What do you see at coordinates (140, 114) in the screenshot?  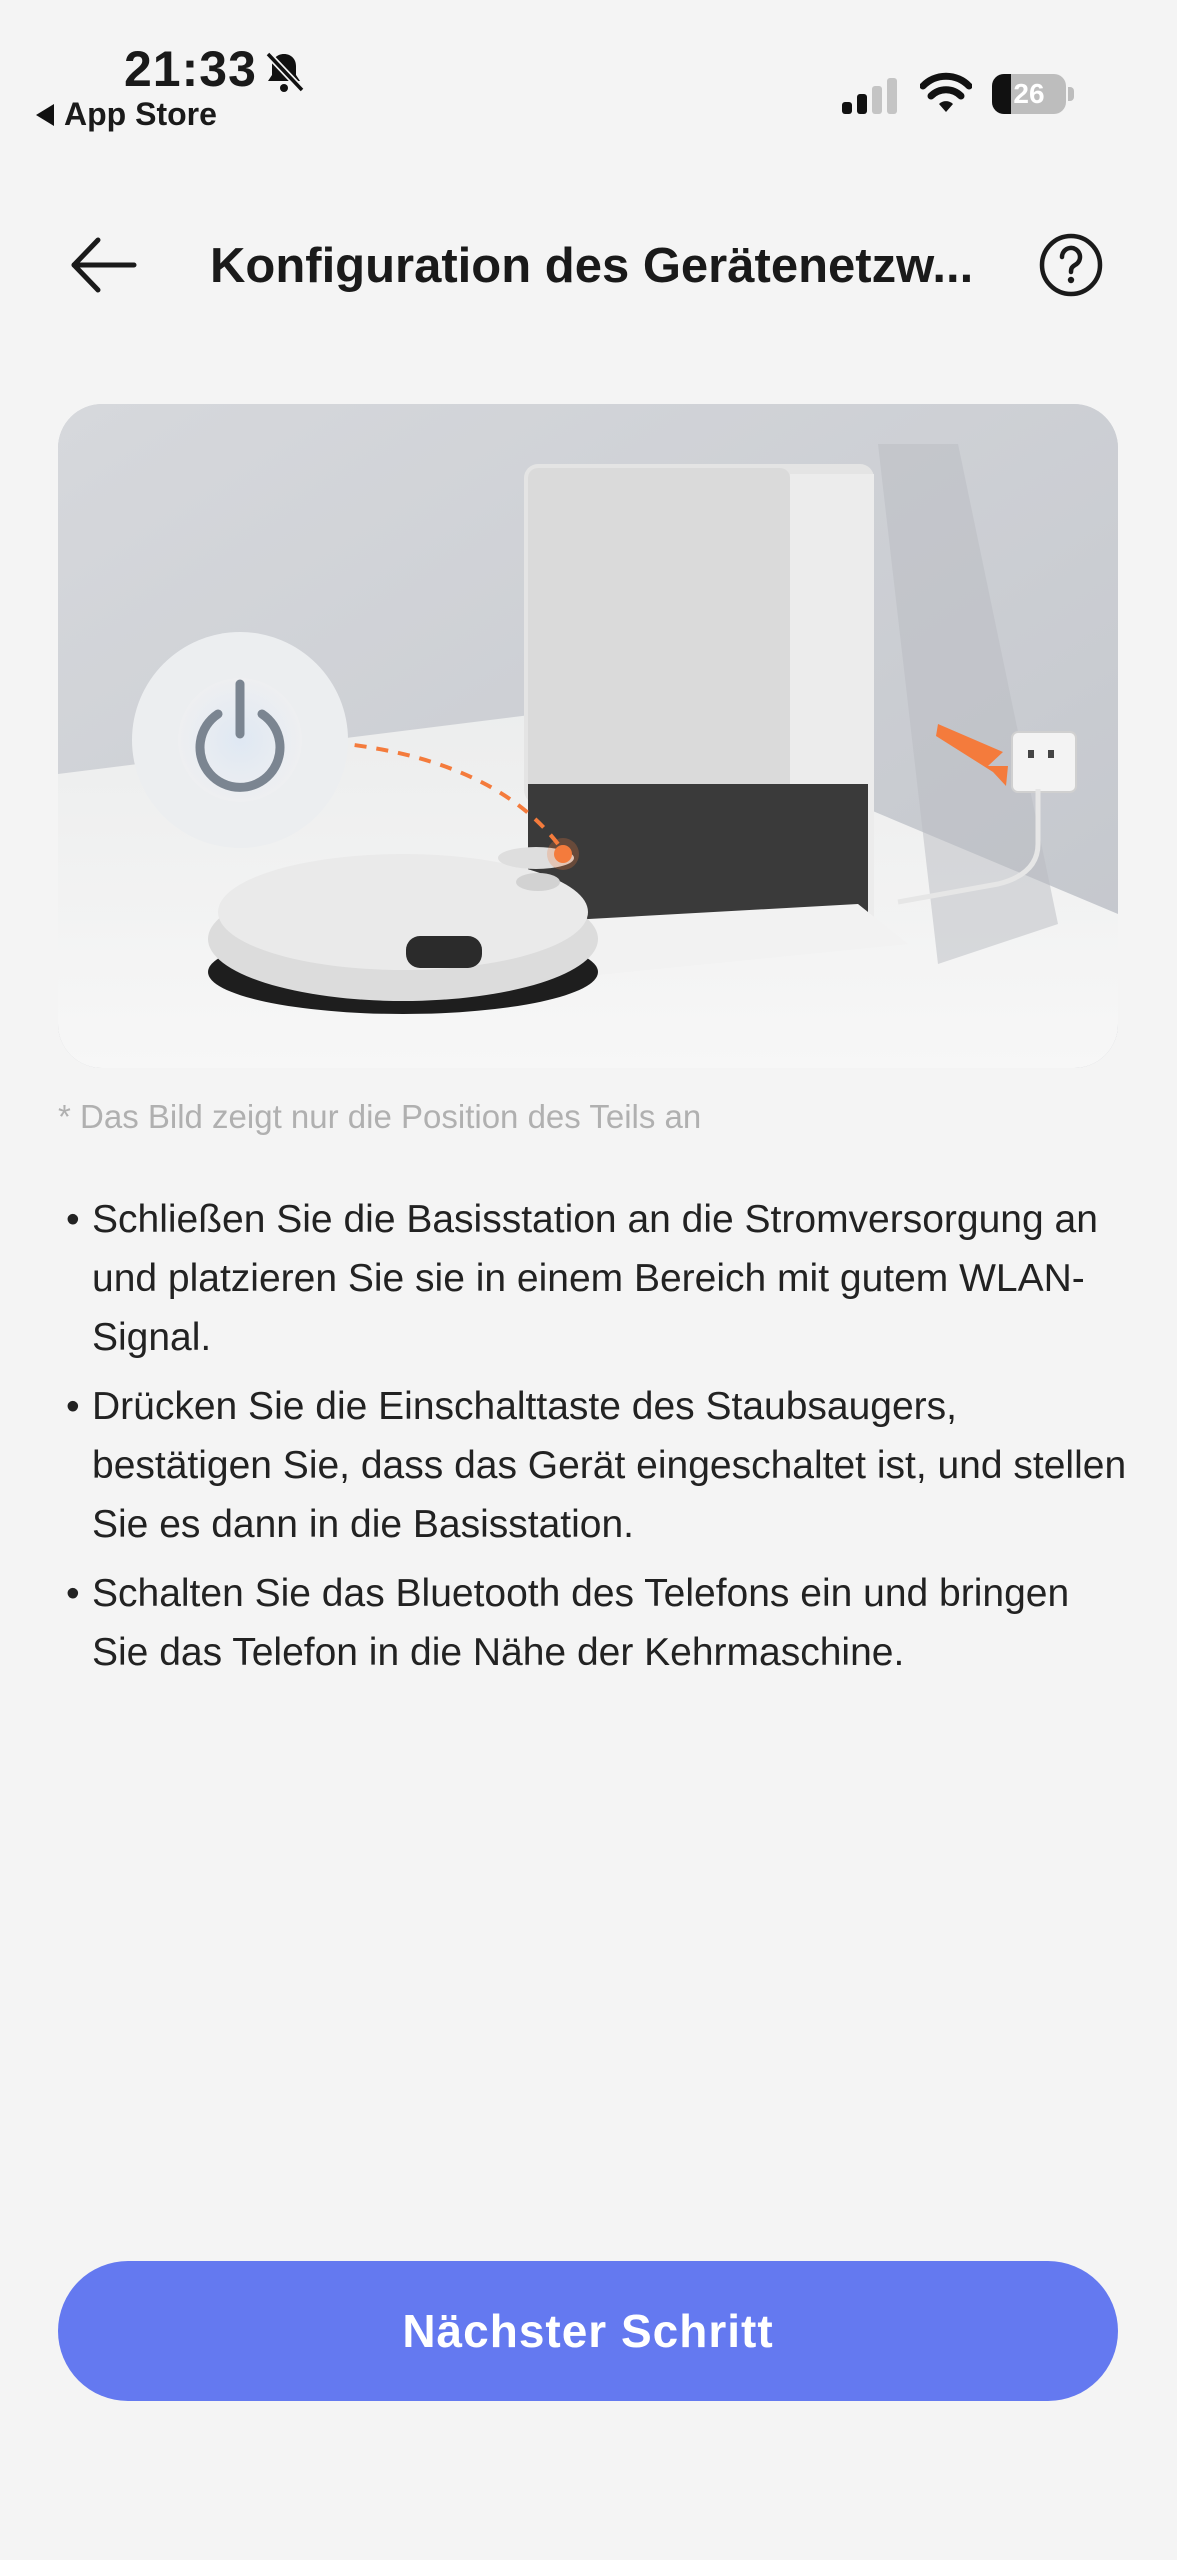 I see `back-app-label: App Store` at bounding box center [140, 114].